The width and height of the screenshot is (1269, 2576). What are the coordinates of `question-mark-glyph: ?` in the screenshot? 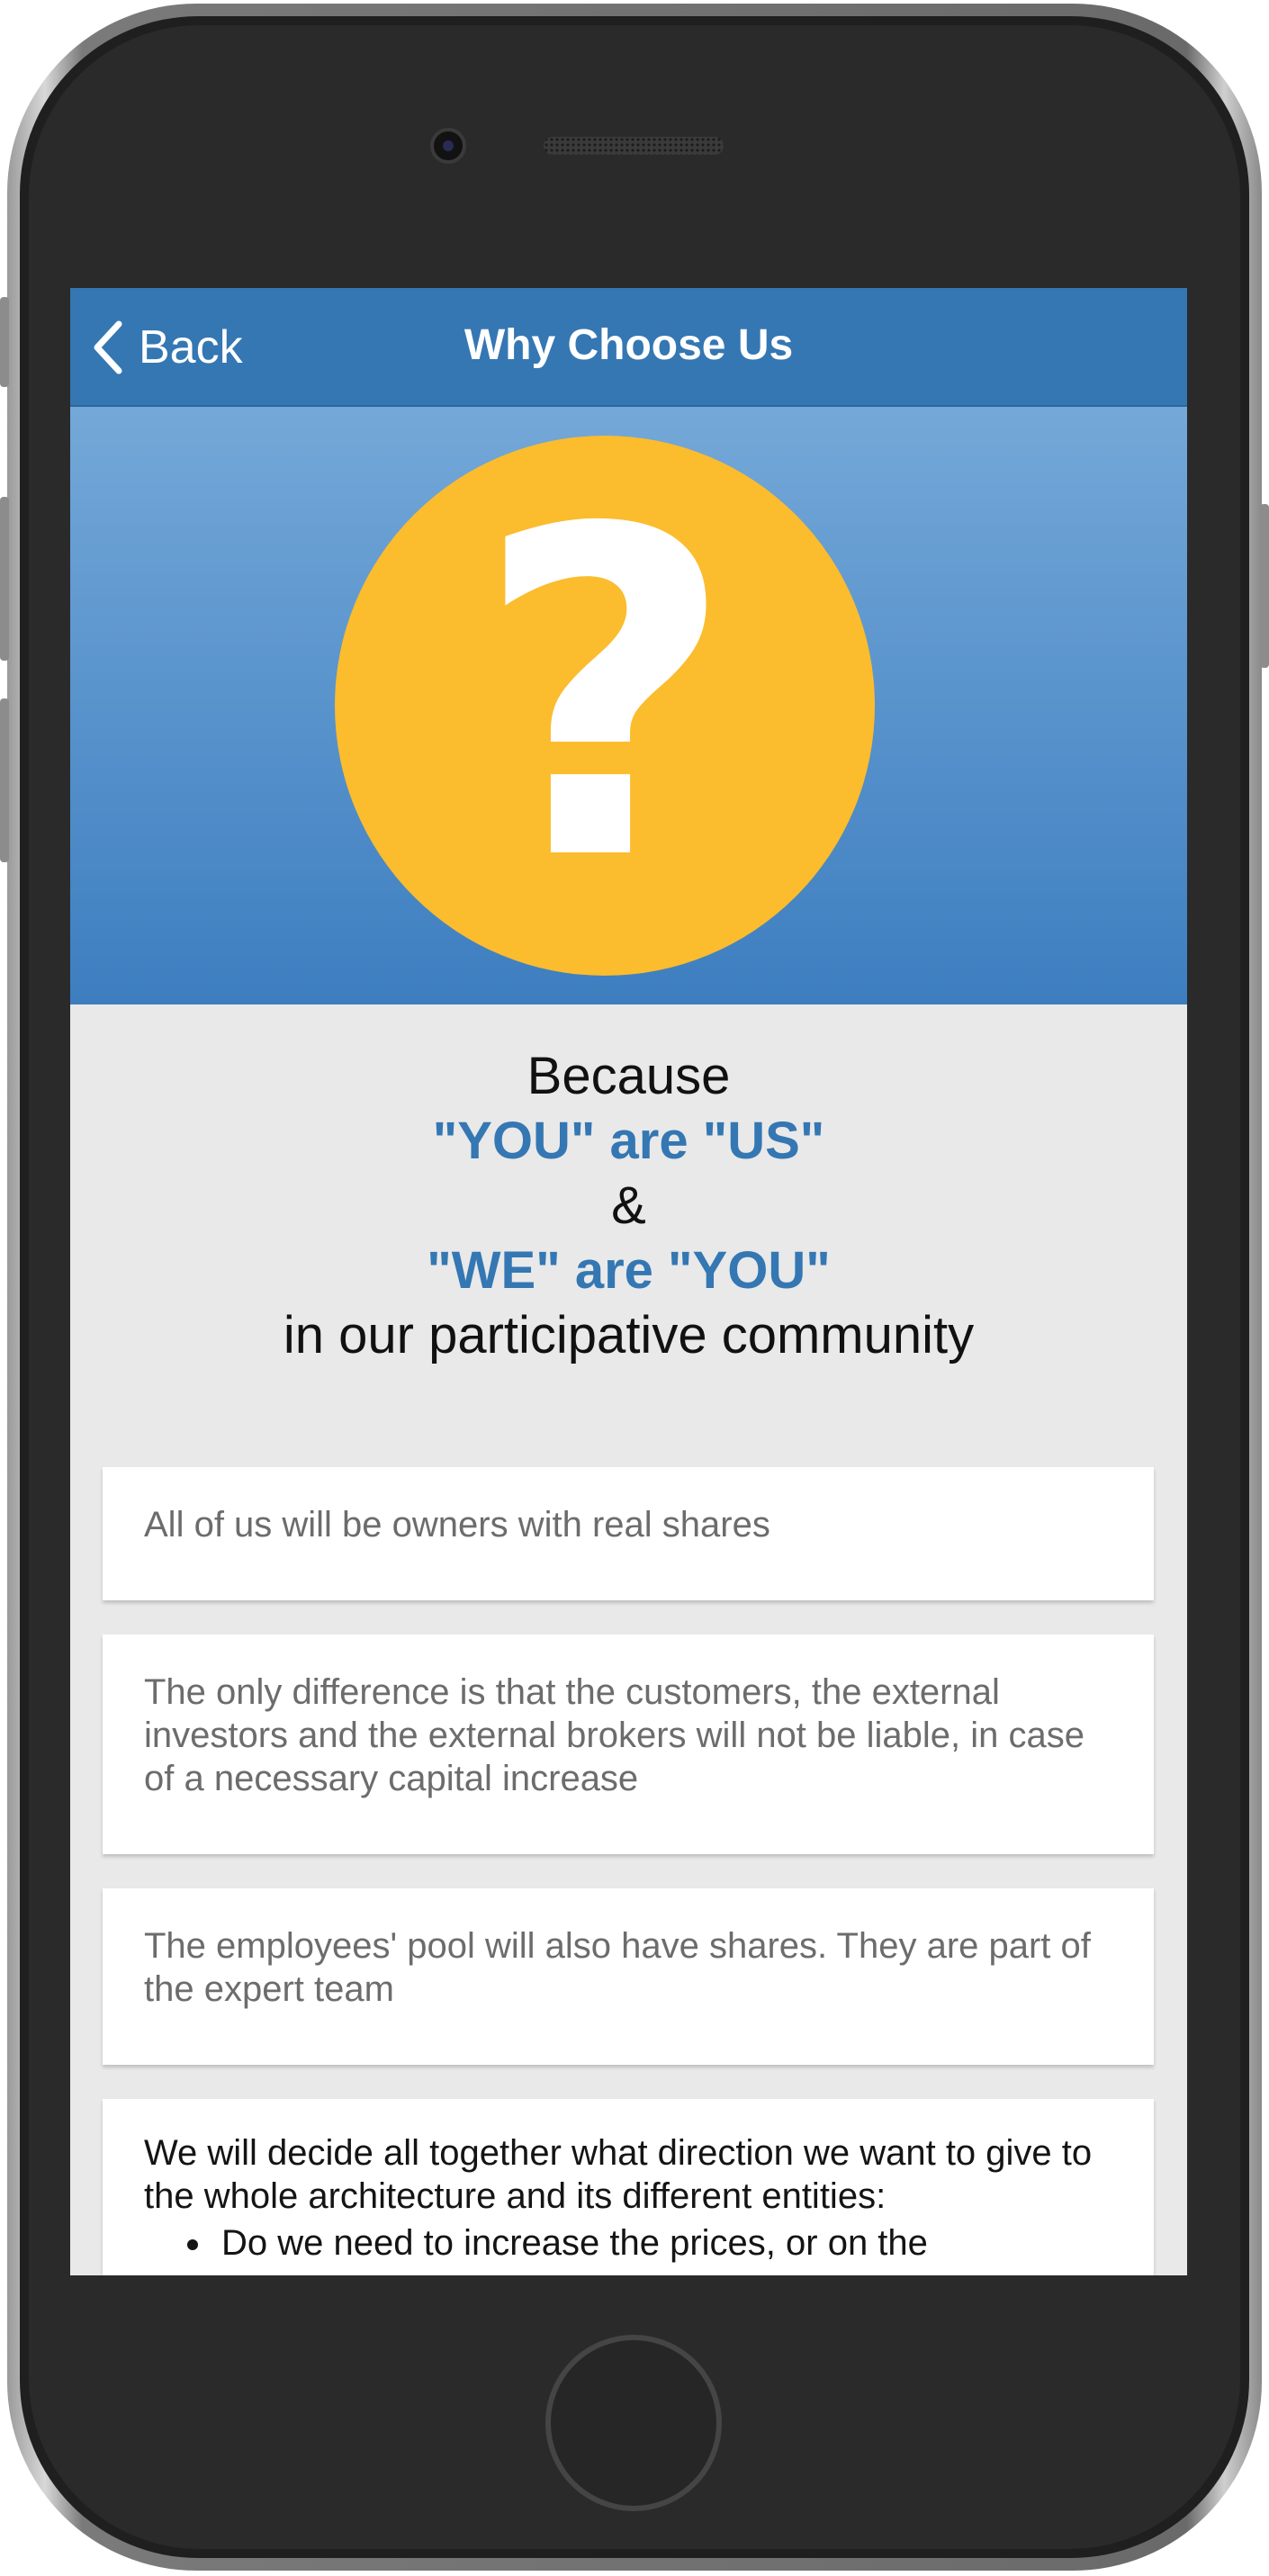 It's located at (605, 697).